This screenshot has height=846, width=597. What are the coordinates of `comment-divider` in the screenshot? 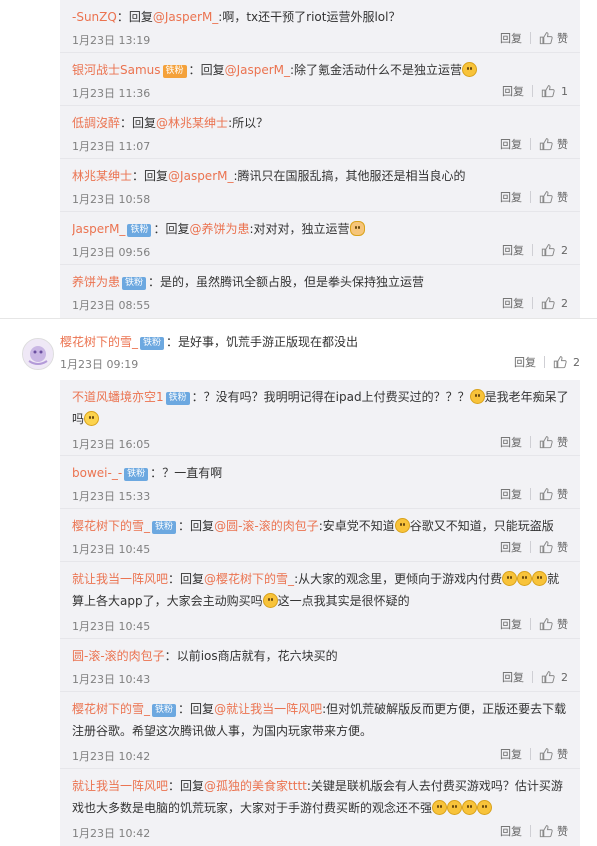 It's located at (298, 318).